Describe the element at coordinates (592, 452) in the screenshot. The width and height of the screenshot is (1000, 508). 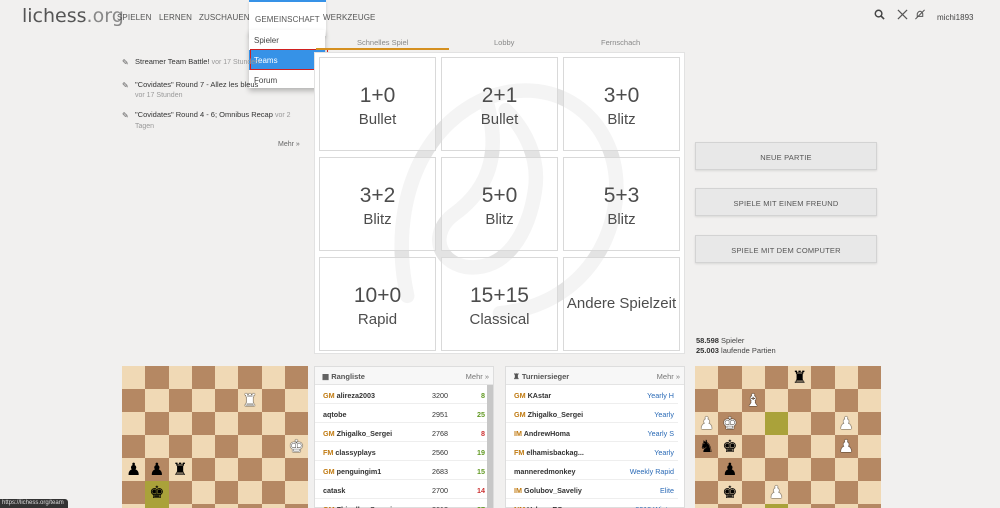
I see `winner-row: FM elhamisbackag... Yearly` at that location.